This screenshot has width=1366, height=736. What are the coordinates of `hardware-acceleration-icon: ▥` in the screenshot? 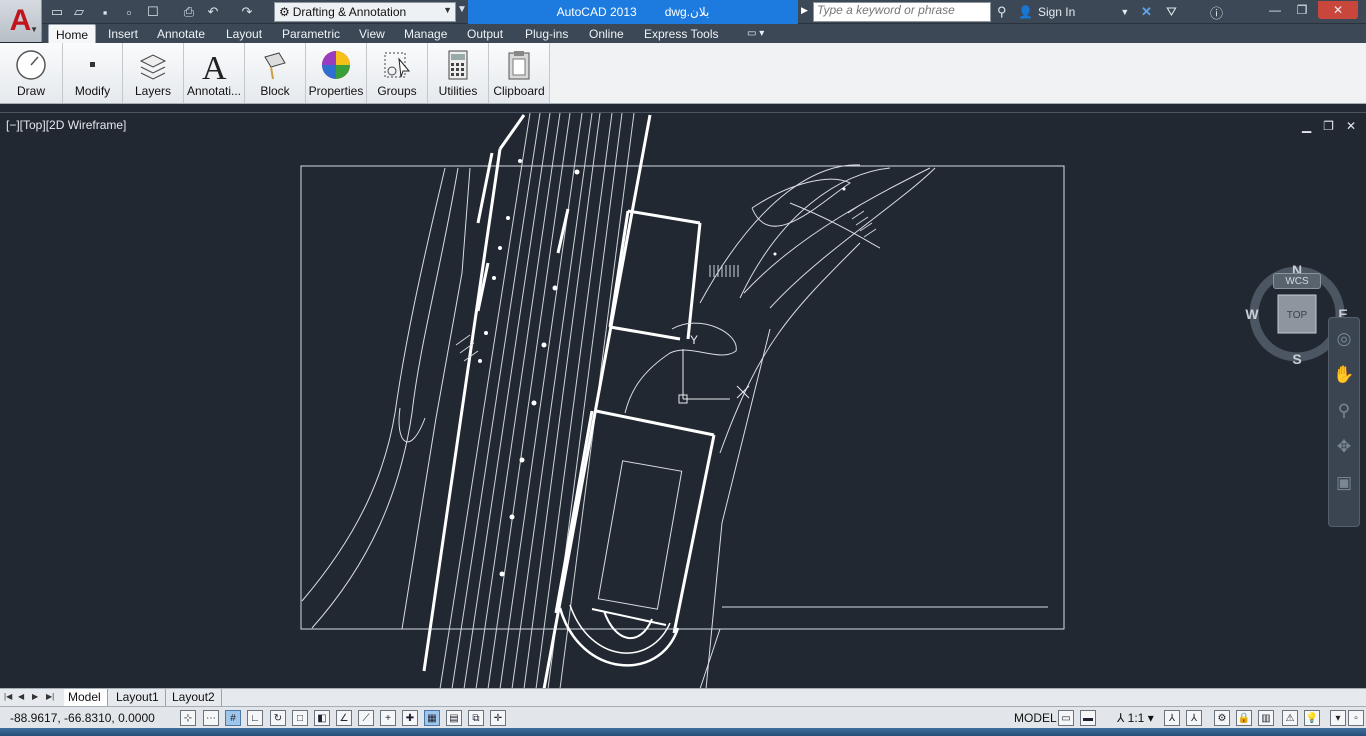 It's located at (1266, 718).